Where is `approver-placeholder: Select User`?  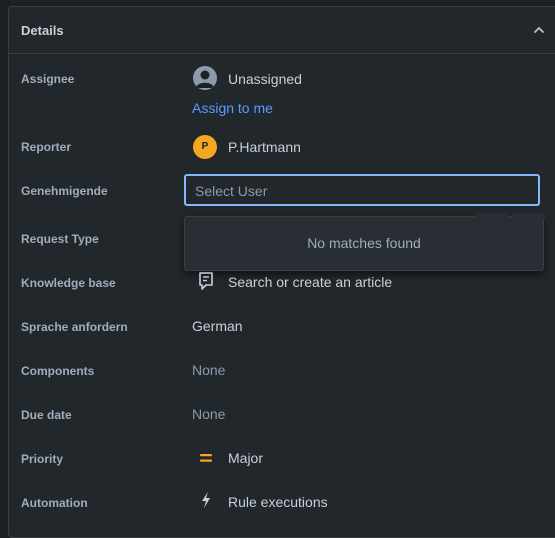
approver-placeholder: Select User is located at coordinates (231, 191).